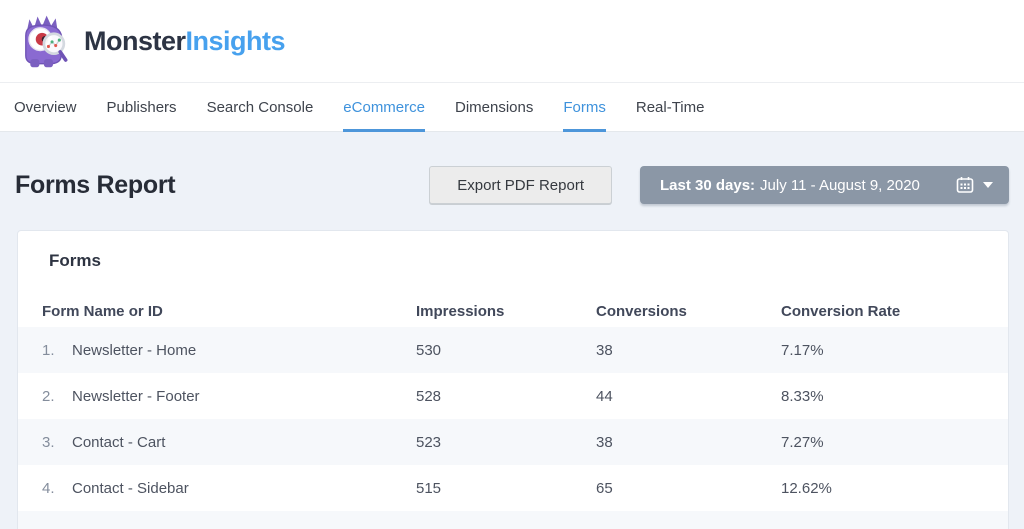 This screenshot has height=529, width=1024. What do you see at coordinates (46, 41) in the screenshot?
I see `monster-logo-icon` at bounding box center [46, 41].